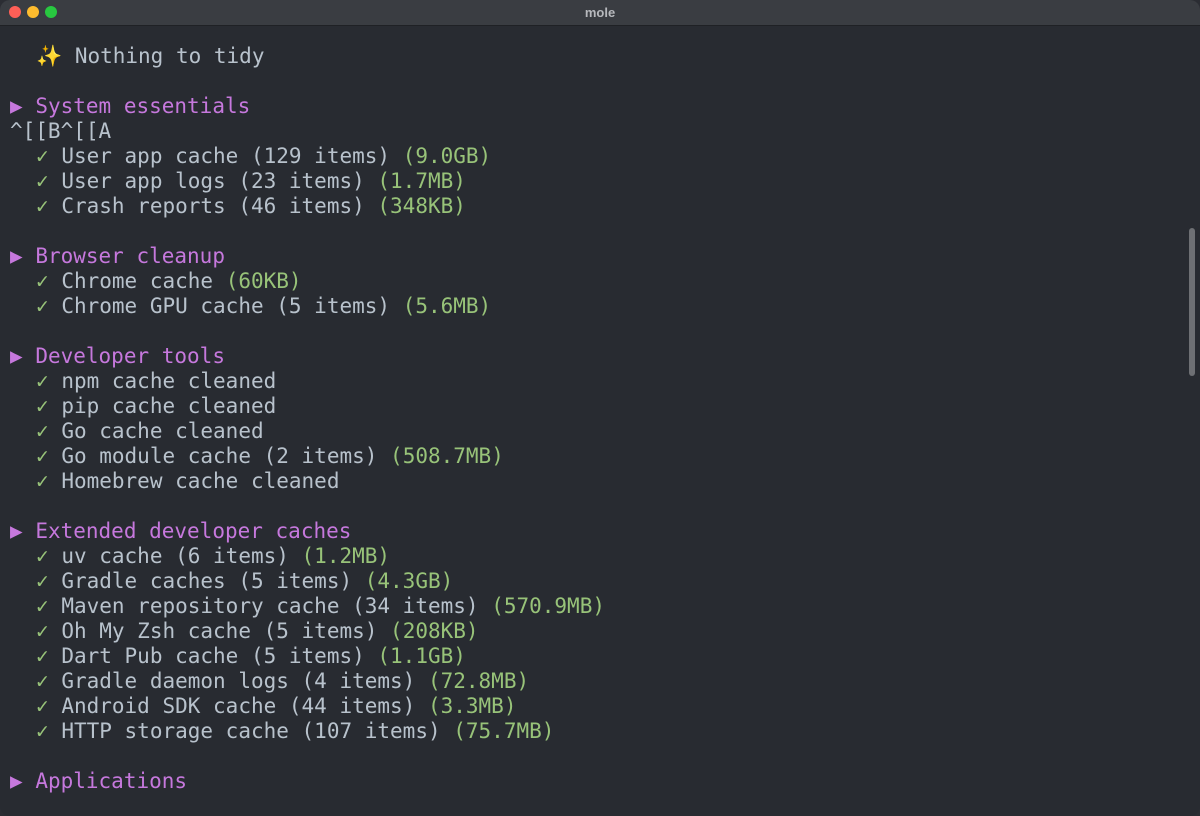 This screenshot has width=1200, height=816. I want to click on item-size: (1.1GB), so click(421, 656).